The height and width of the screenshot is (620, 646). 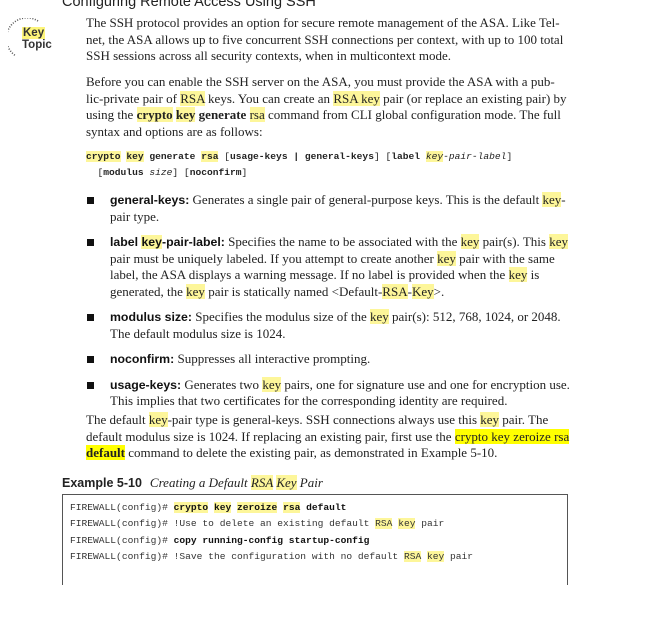 I want to click on text: Creating a Default, so click(x=200, y=482).